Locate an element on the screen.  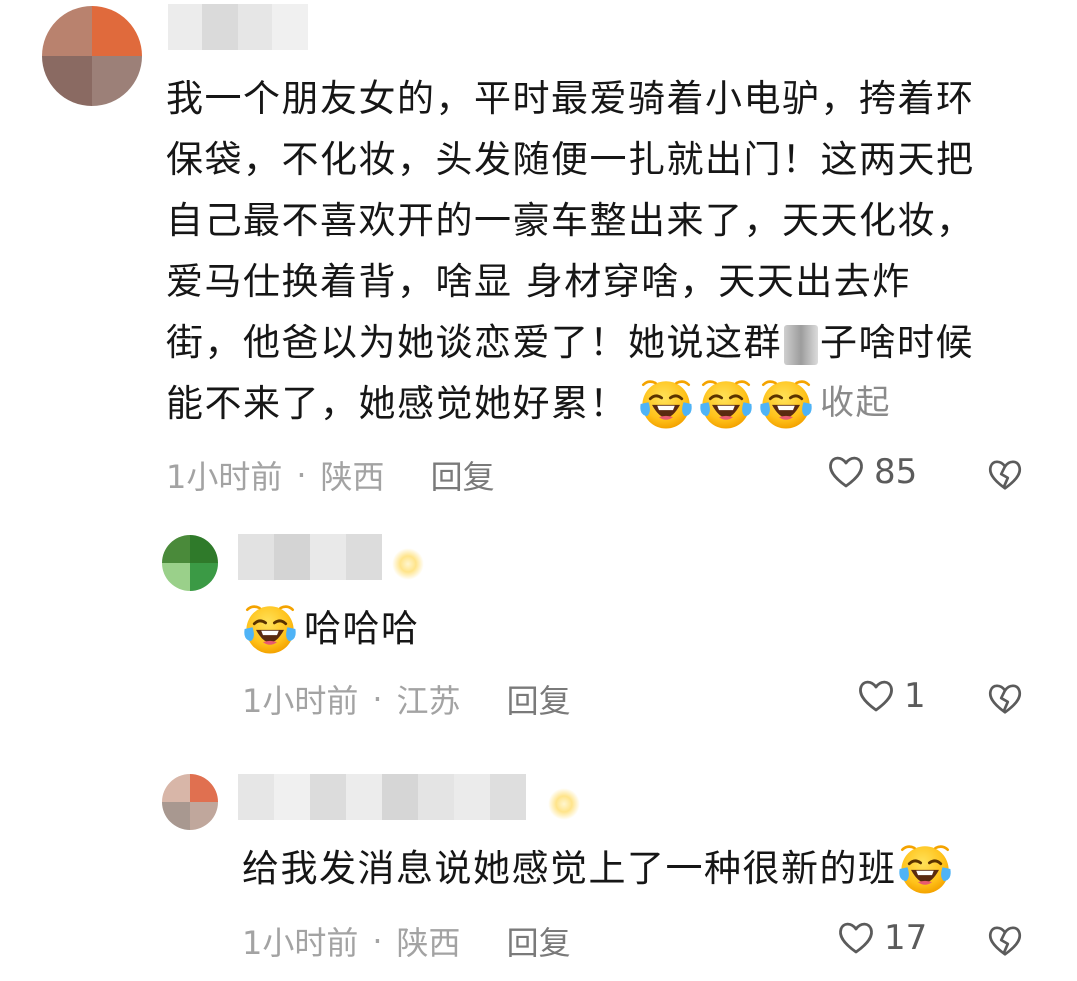
comment-meta: 1小时前 · 江苏 回复 is located at coordinates (406, 699).